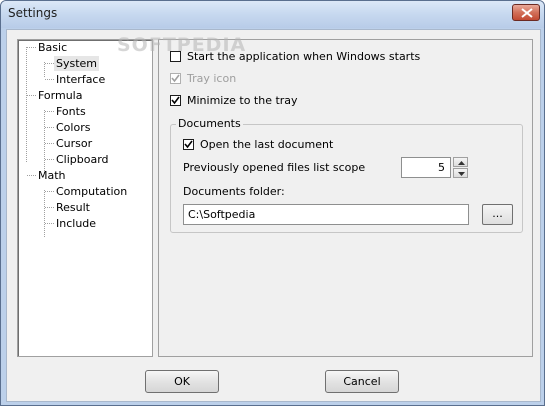  Describe the element at coordinates (60, 95) in the screenshot. I see `tree-item-formula: Formula` at that location.